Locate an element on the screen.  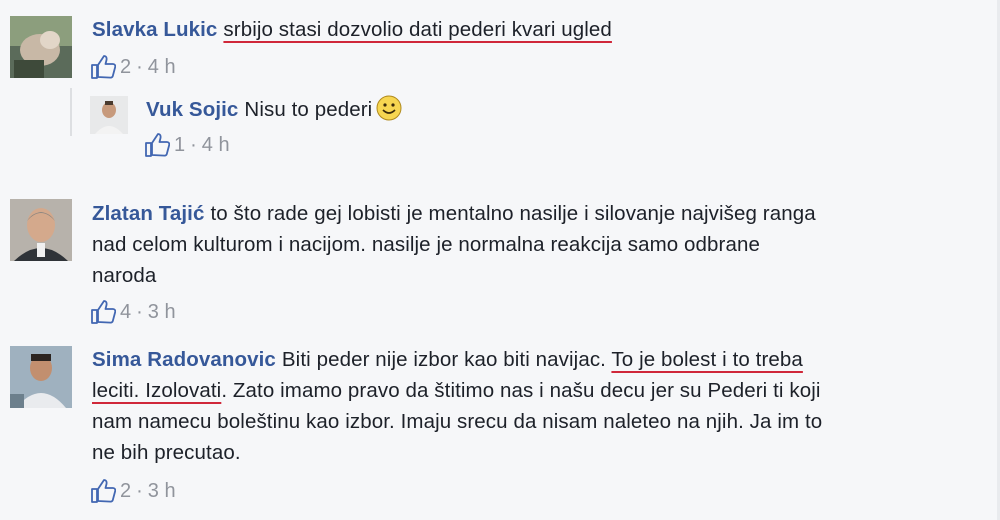
comment-text: Biti peder nije izbor kao biti navijac. is located at coordinates (446, 359).